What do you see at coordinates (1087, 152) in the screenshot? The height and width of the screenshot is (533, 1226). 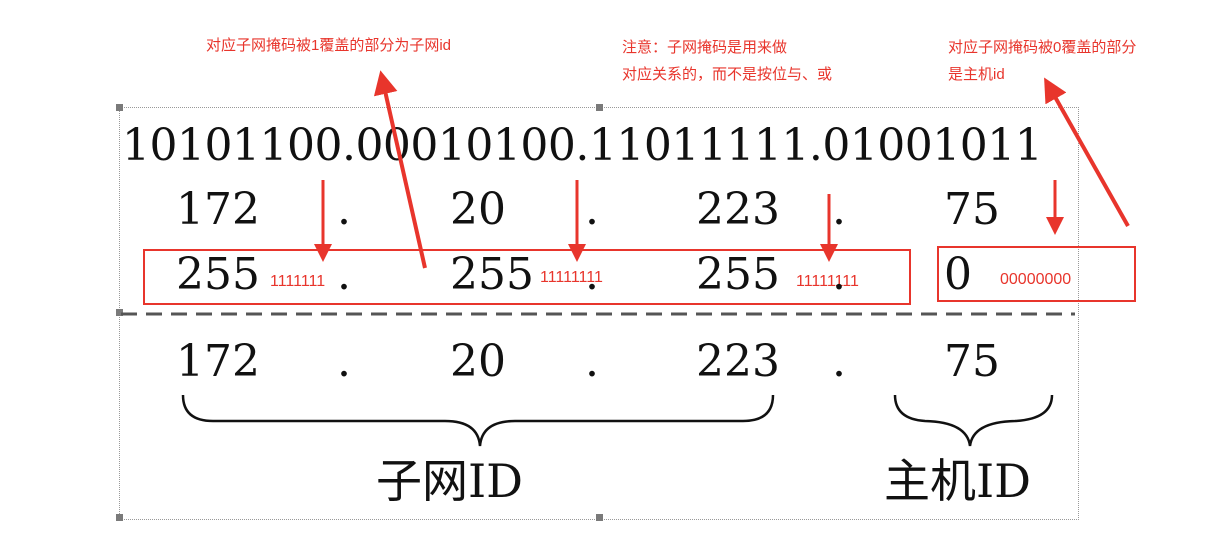 I see `arrow-to-host-note` at bounding box center [1087, 152].